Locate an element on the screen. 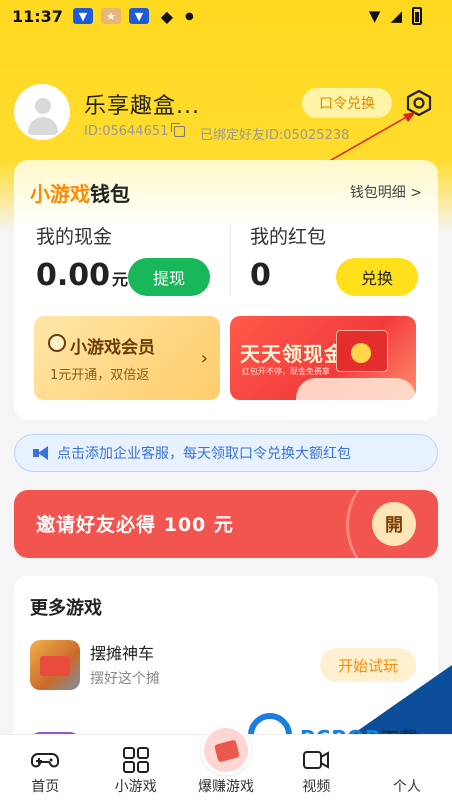 This screenshot has height=804, width=452. redpacket-value: 0 is located at coordinates (260, 275).